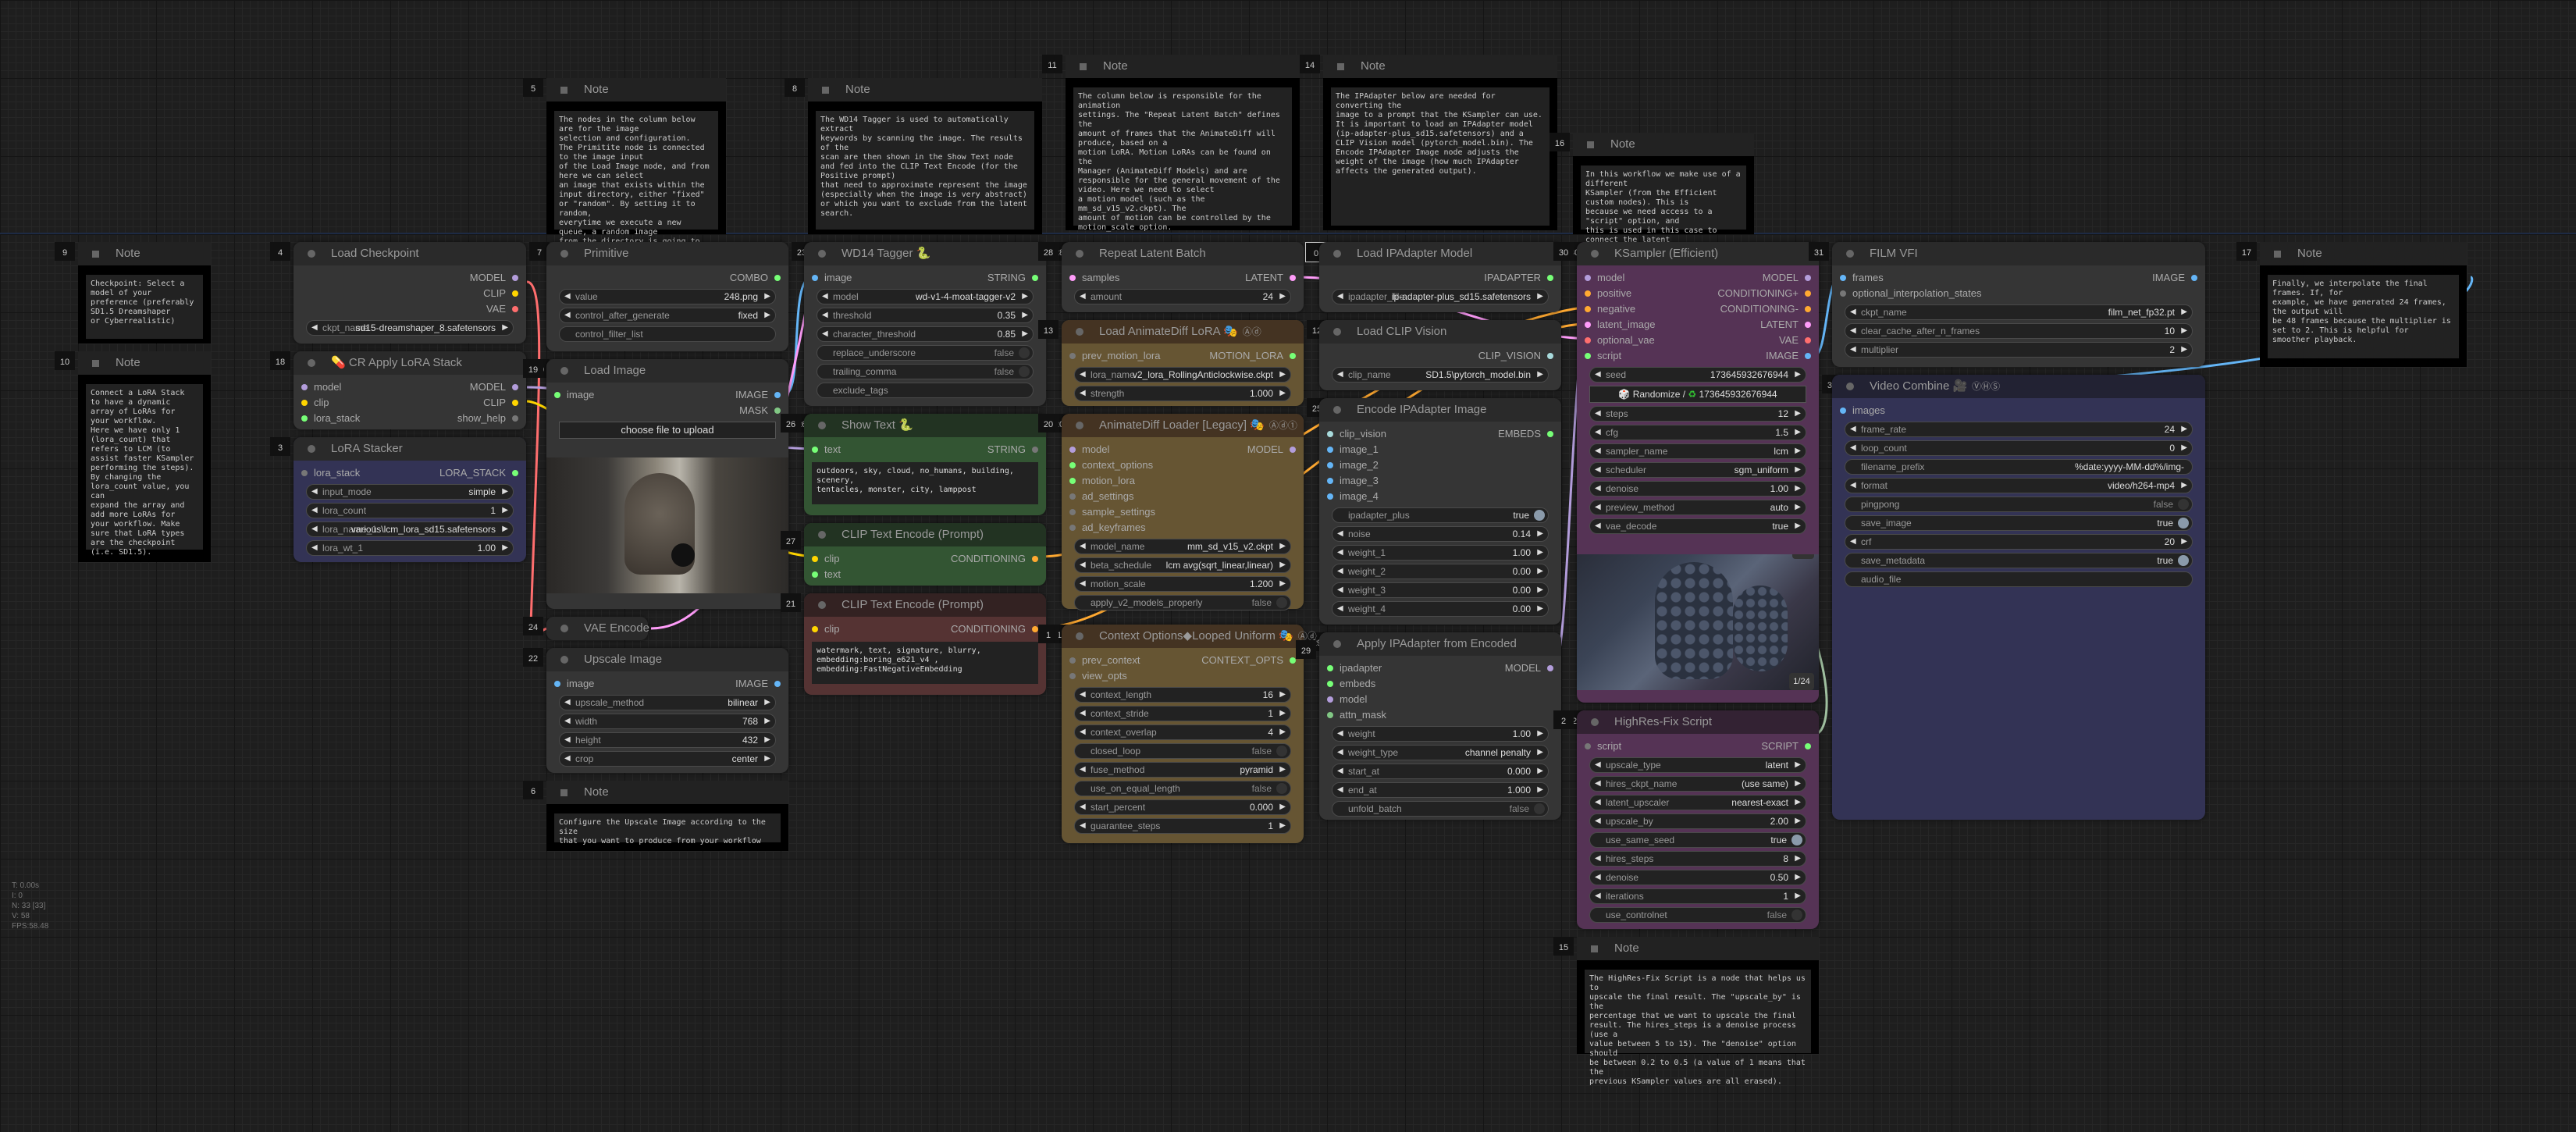 This screenshot has height=1132, width=2576. I want to click on widget-end-at: ◀ end_at 1.000 ▶, so click(1440, 790).